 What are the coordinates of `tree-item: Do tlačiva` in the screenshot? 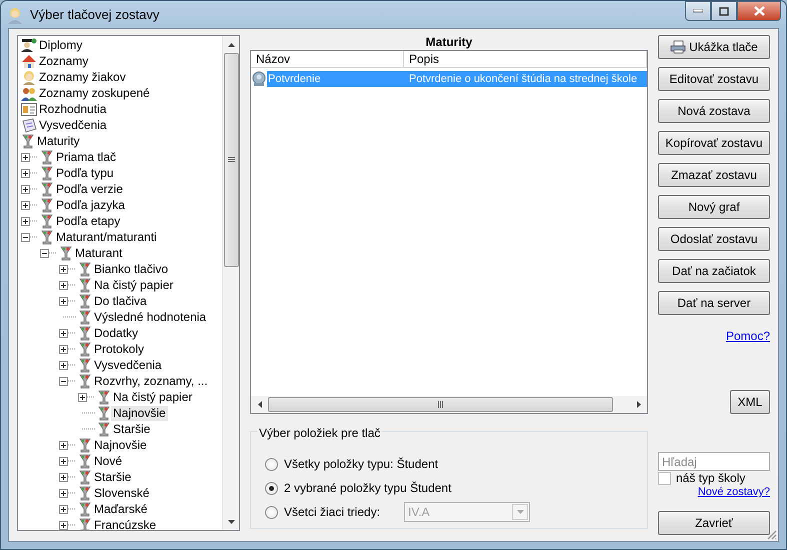 It's located at (120, 301).